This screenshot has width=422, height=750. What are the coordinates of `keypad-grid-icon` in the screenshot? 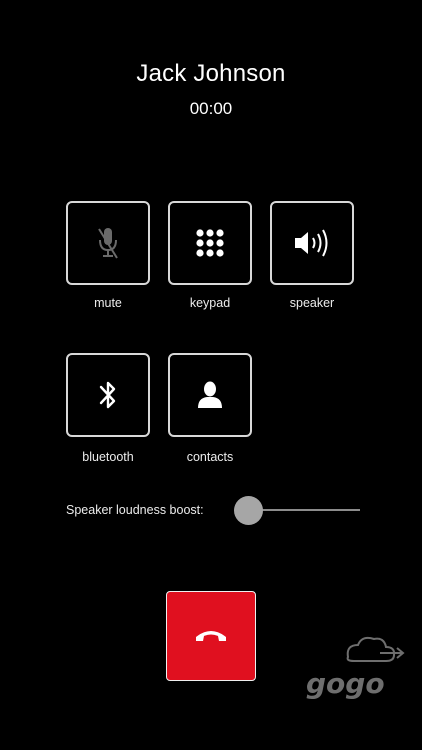 It's located at (210, 243).